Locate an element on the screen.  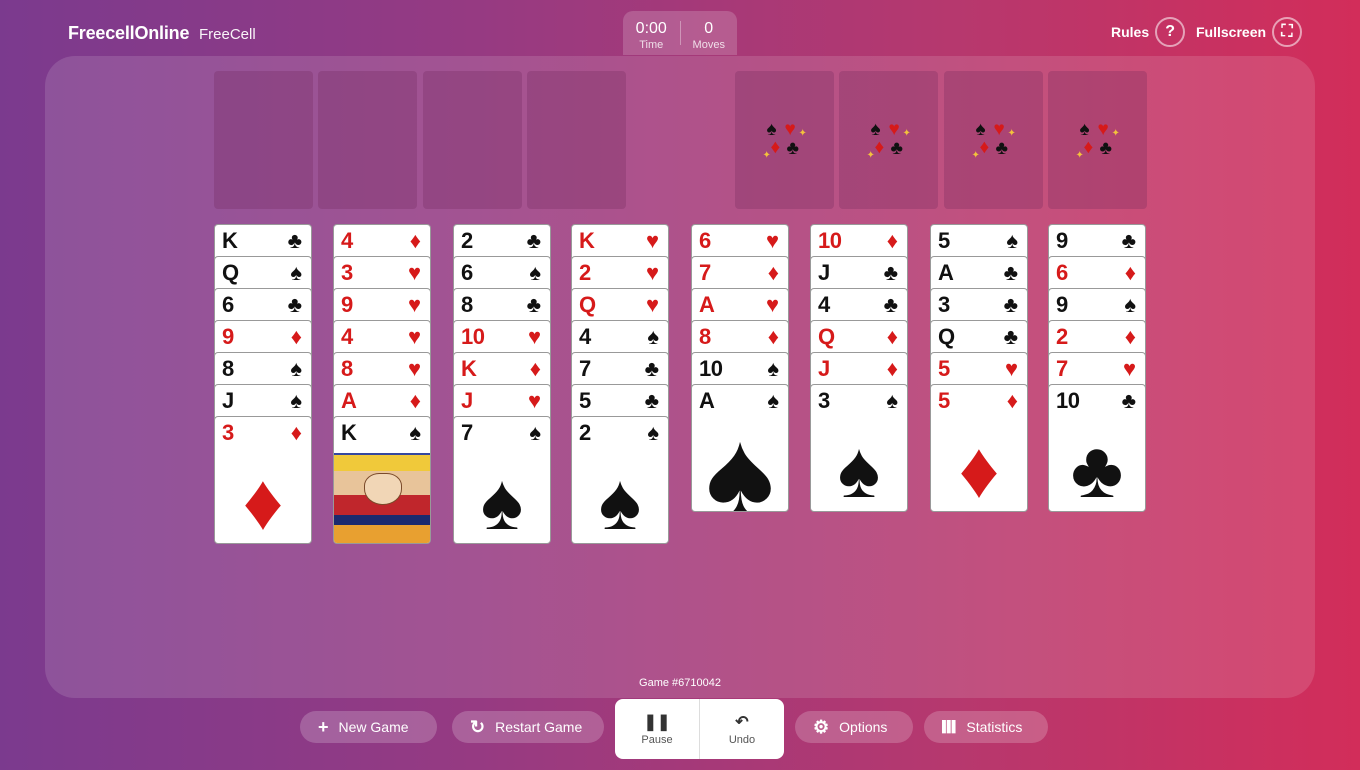
foundation-pile-3: ♠ ♥ ♦ ♣ ✦ ✦ is located at coordinates (993, 140).